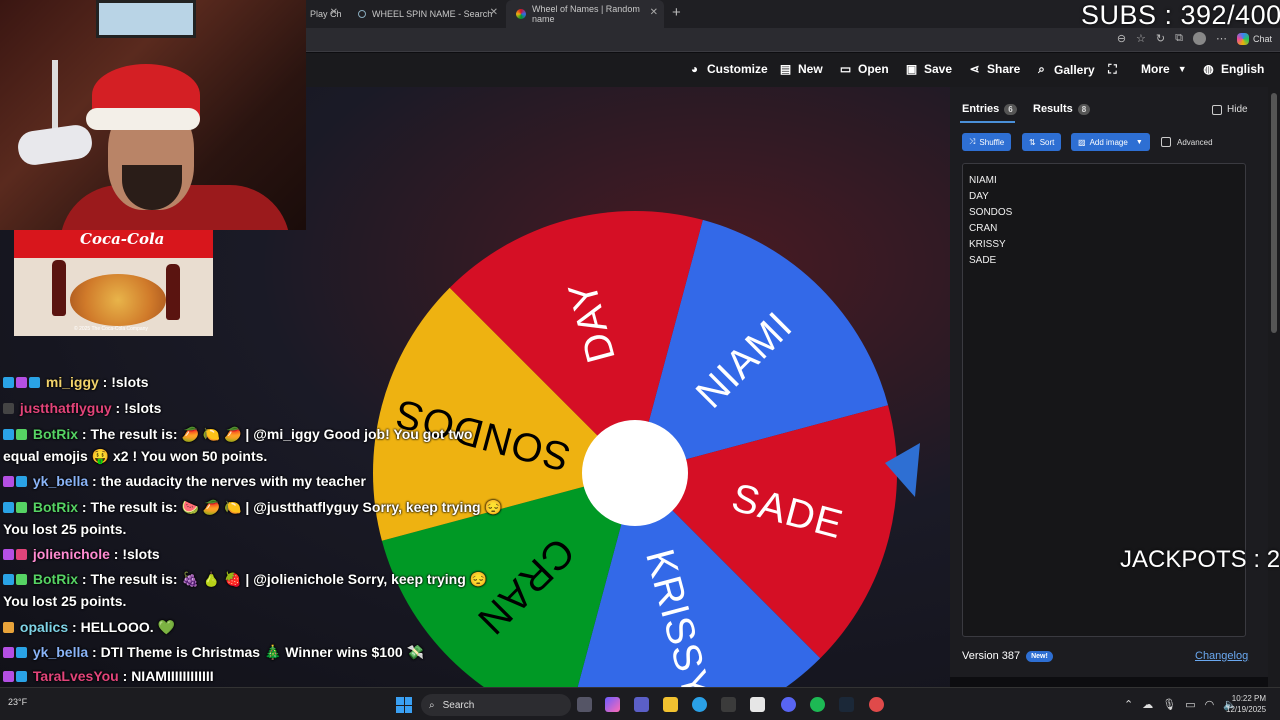 The height and width of the screenshot is (720, 1280). What do you see at coordinates (1128, 704) in the screenshot?
I see `chevron-up-icon: ⌃` at bounding box center [1128, 704].